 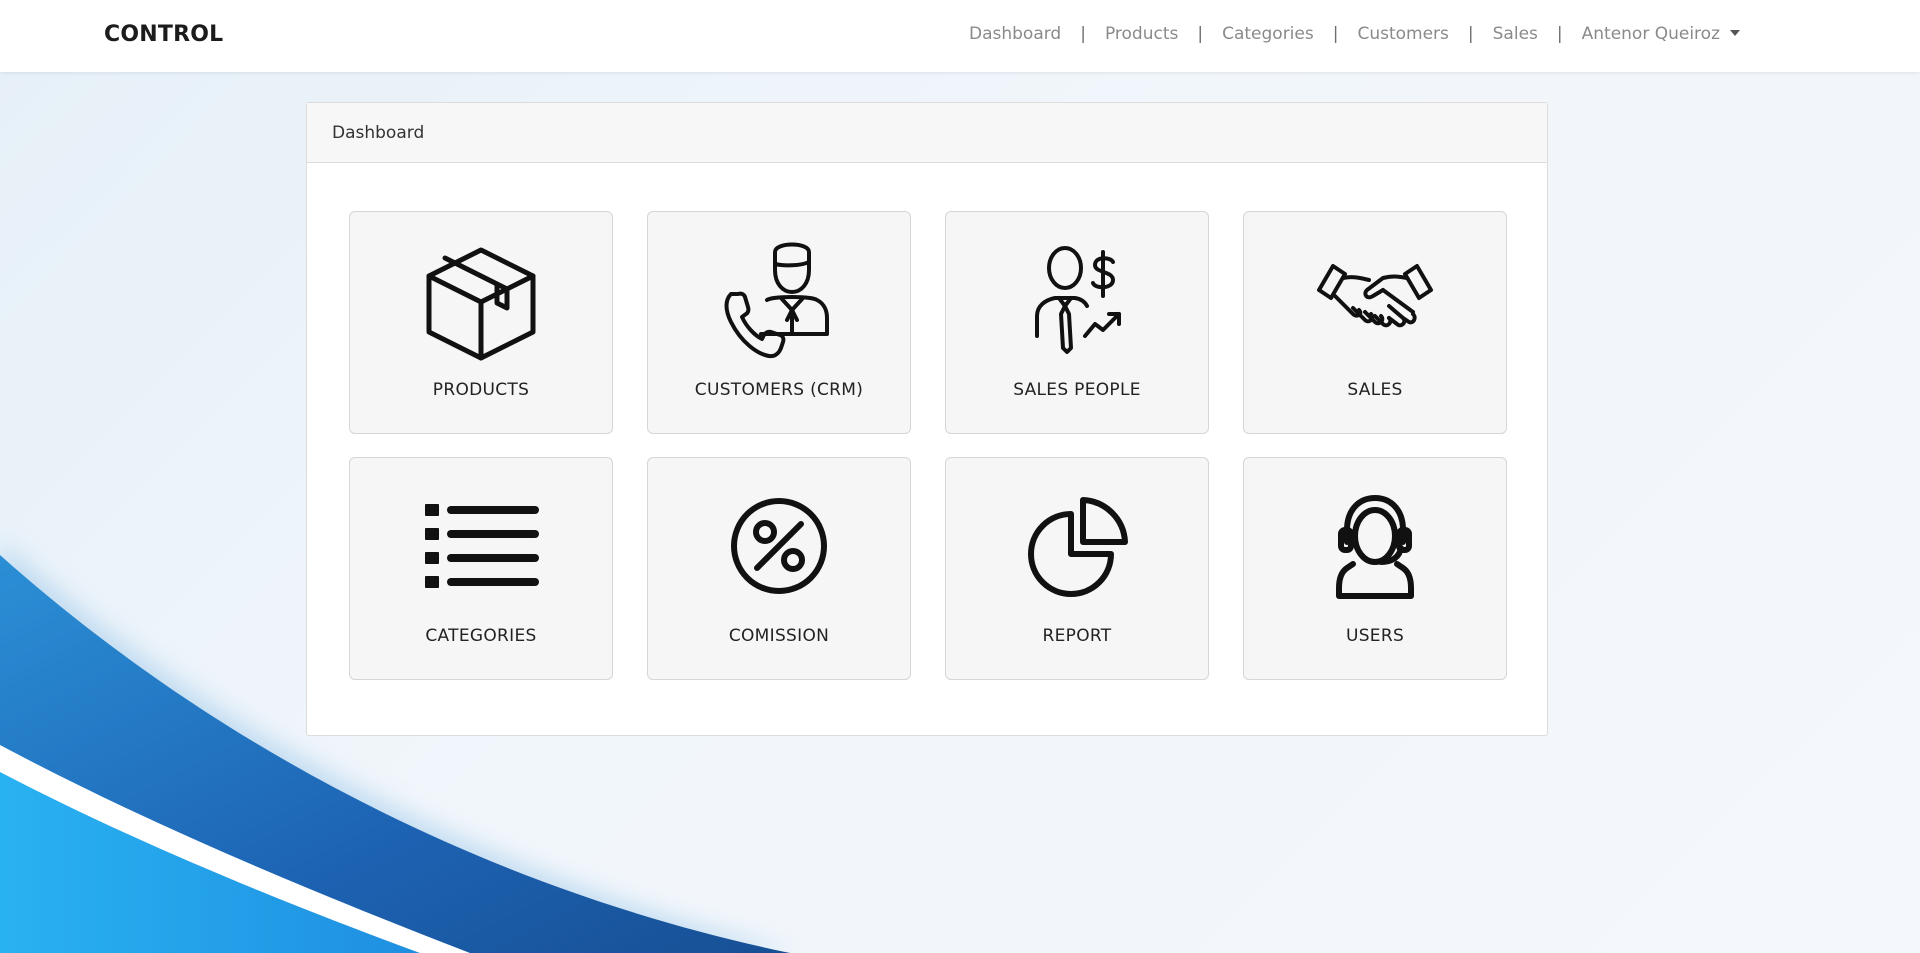 I want to click on user-menu-dropdown: Antenor Queiroz, so click(x=1661, y=34).